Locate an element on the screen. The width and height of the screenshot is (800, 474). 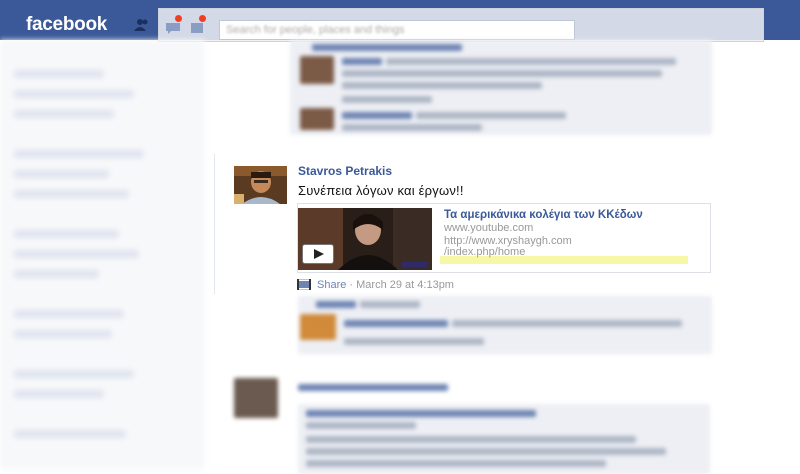
video-thumbnail is located at coordinates (365, 239).